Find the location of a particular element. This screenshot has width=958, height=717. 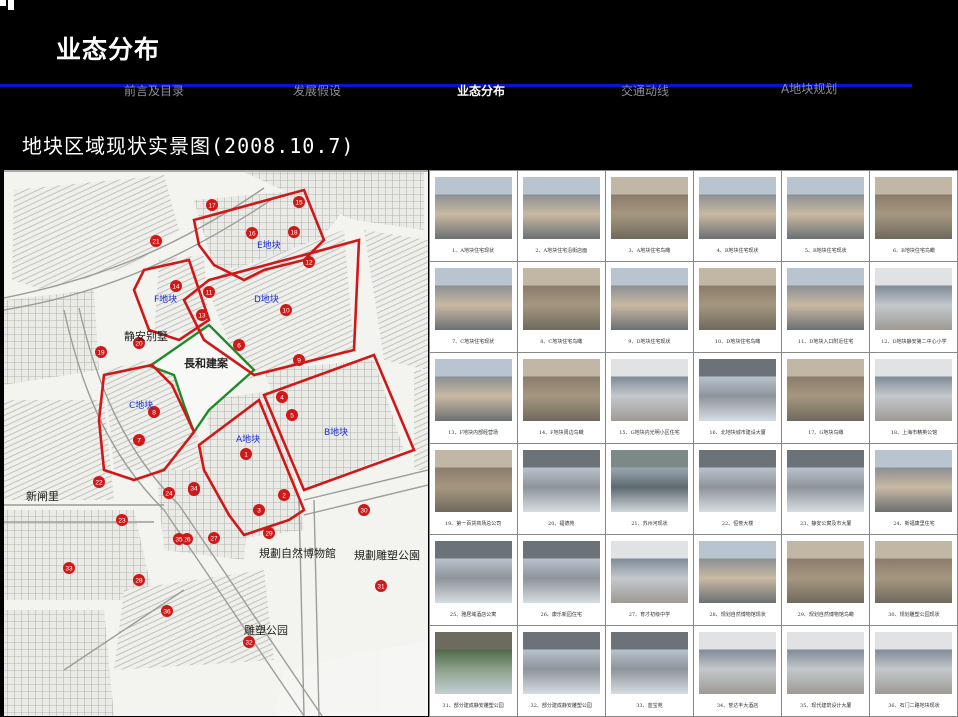

map-marker-number: 1 is located at coordinates (246, 455).